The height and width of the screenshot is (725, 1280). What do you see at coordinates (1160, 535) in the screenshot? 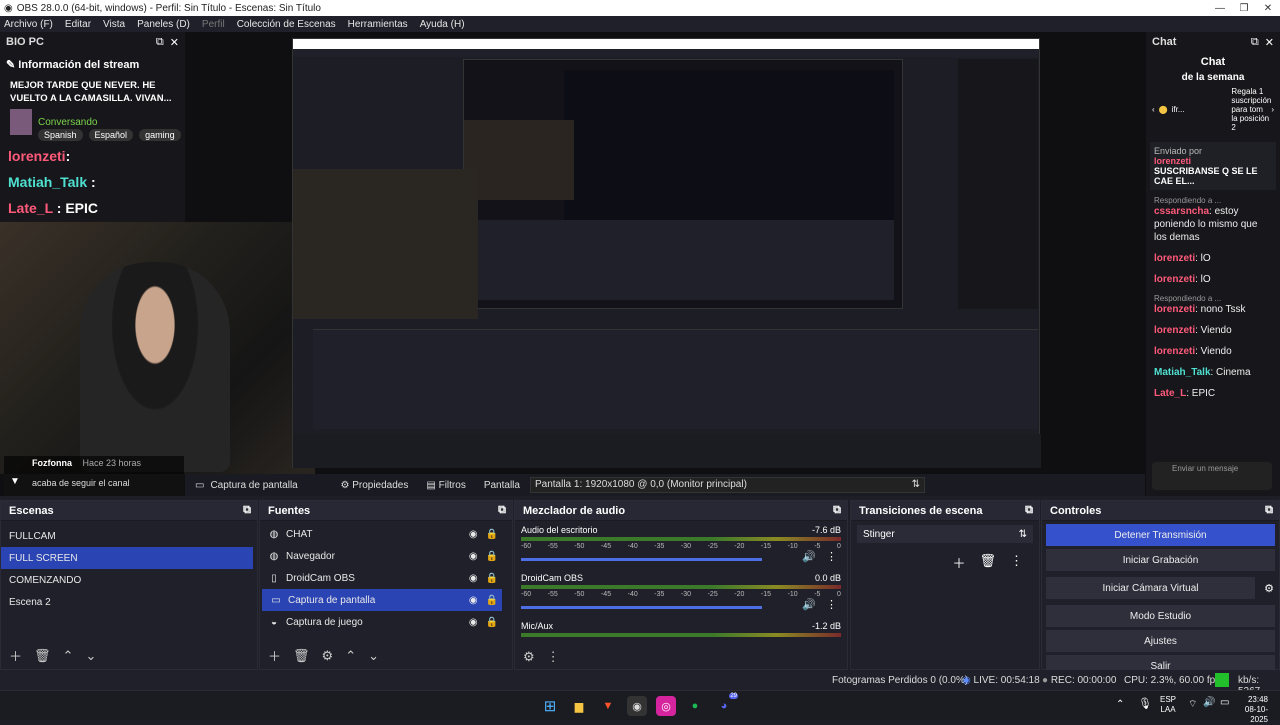
I see `stop-streaming-button: Detener Transmisión` at bounding box center [1160, 535].